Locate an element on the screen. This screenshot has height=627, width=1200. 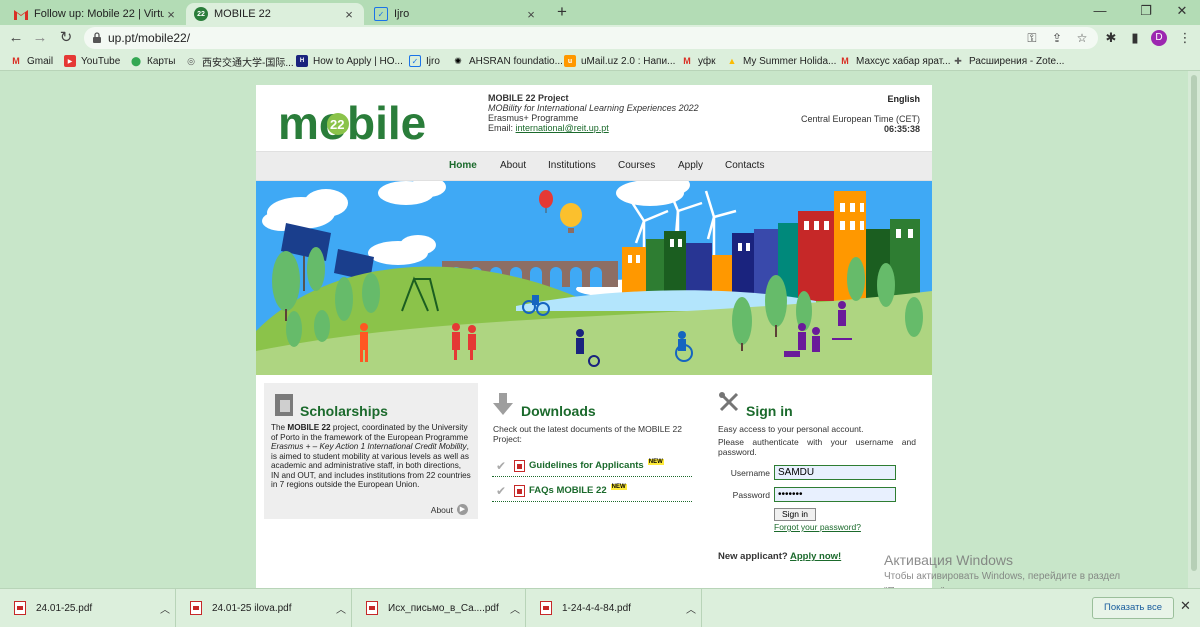
key-icon: ⚿ is located at coordinates (1032, 38).